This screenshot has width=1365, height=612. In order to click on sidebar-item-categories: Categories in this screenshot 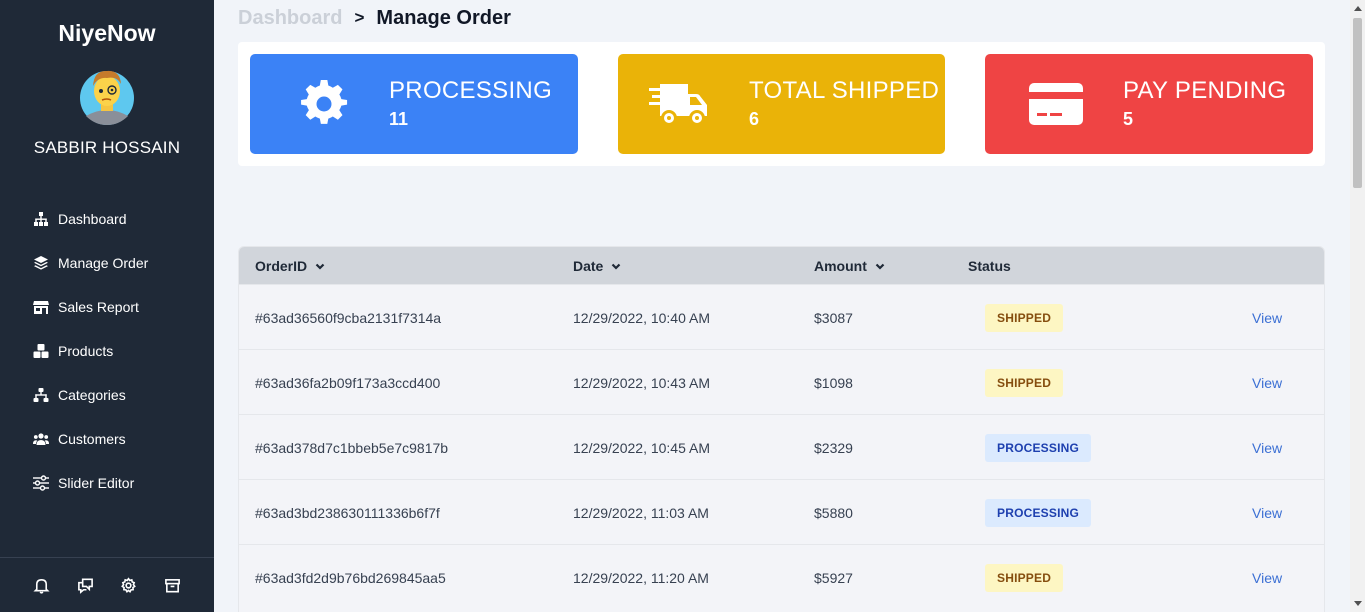, I will do `click(107, 395)`.